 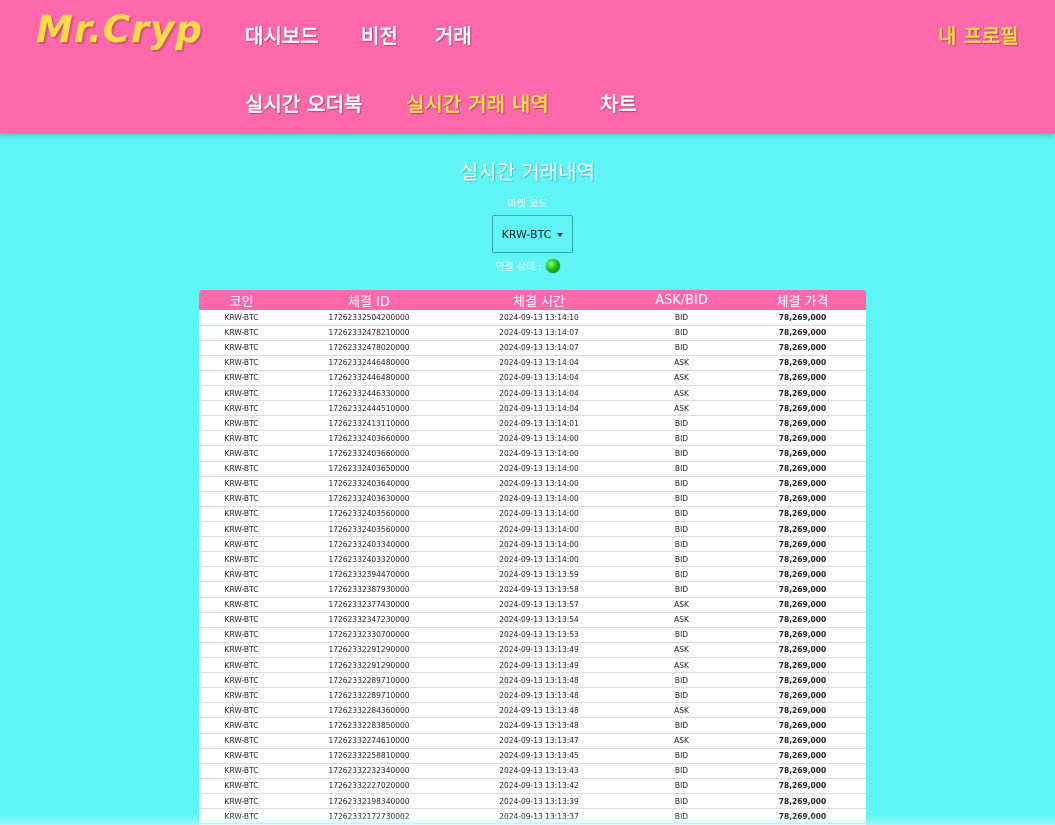 What do you see at coordinates (532, 234) in the screenshot?
I see `market-code-select: KRW-BTC` at bounding box center [532, 234].